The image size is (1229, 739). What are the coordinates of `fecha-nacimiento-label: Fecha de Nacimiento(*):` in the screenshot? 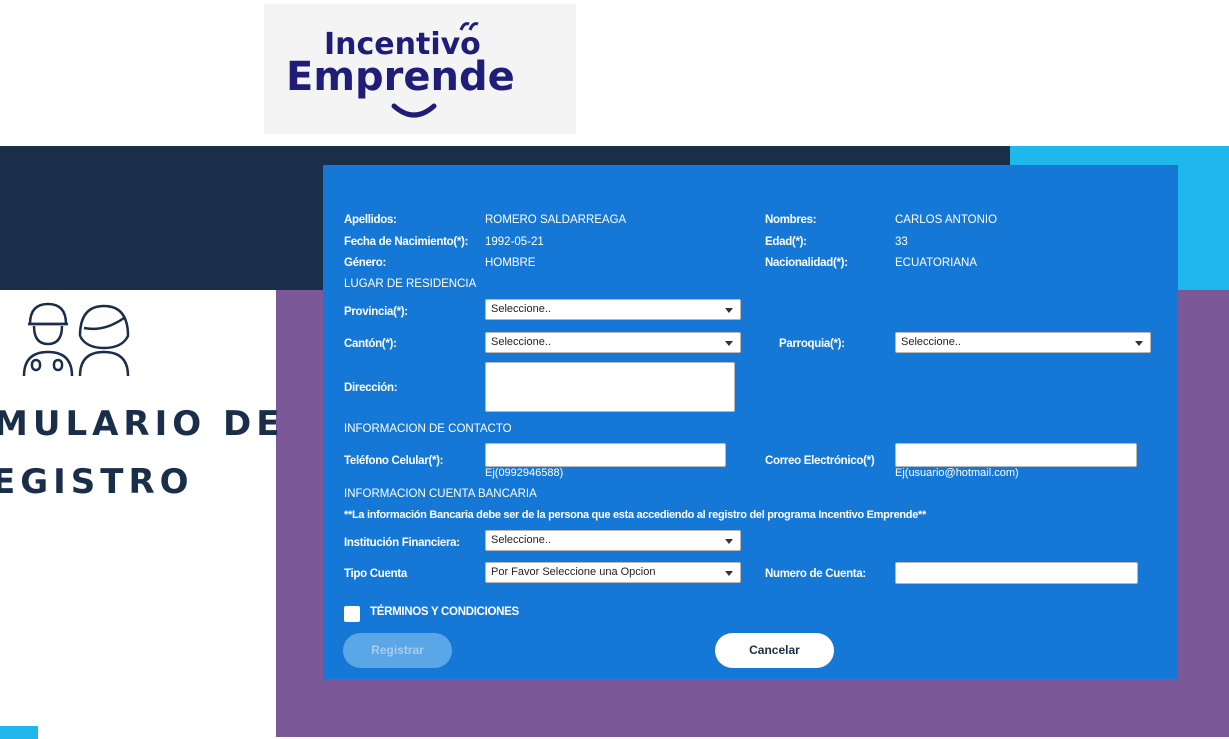 It's located at (406, 242).